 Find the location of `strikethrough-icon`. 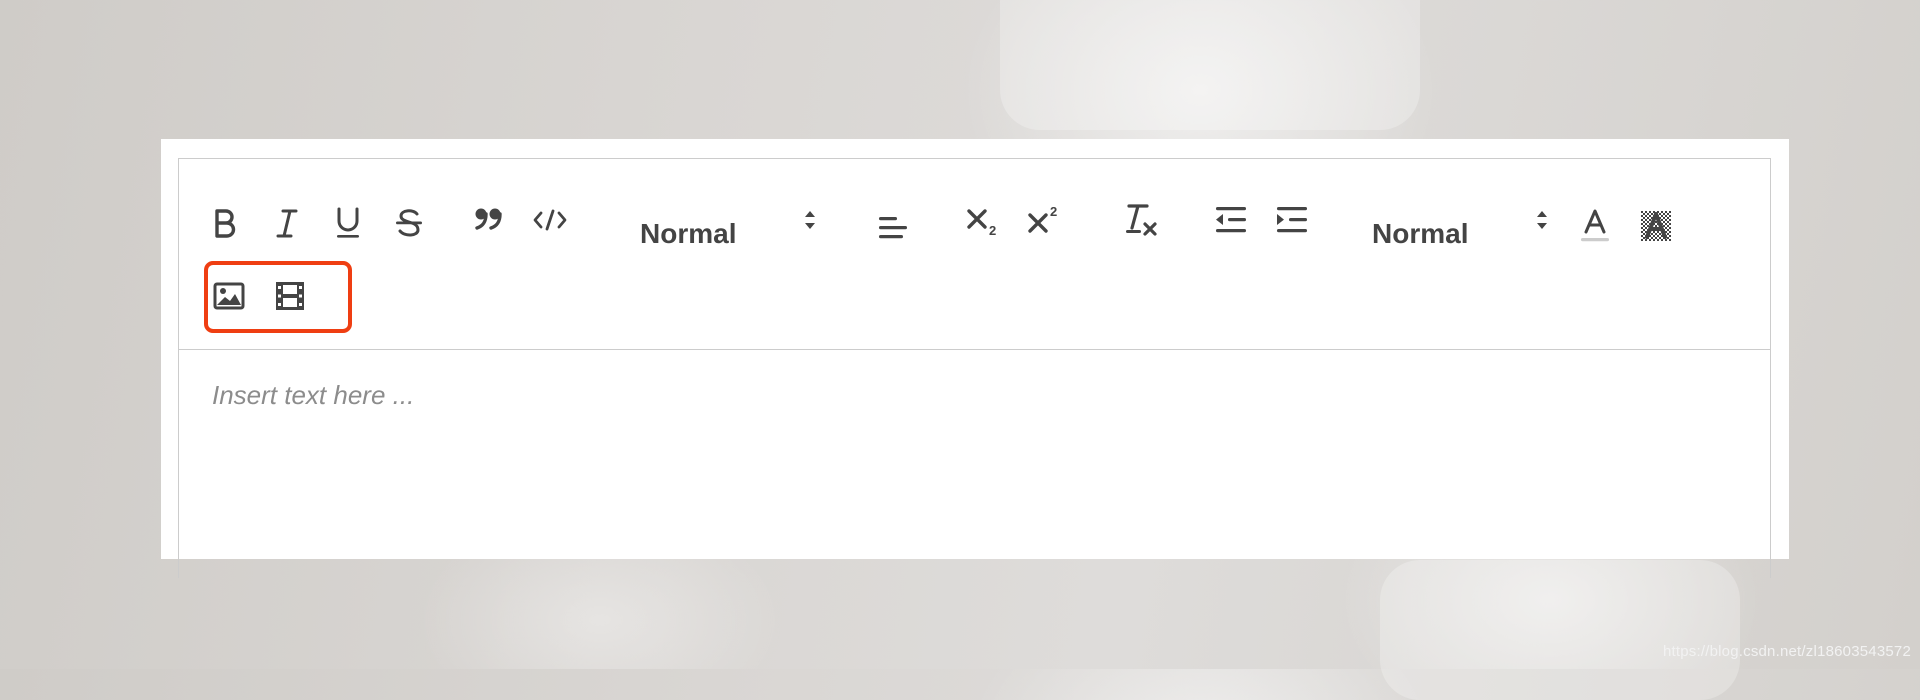

strikethrough-icon is located at coordinates (409, 223).